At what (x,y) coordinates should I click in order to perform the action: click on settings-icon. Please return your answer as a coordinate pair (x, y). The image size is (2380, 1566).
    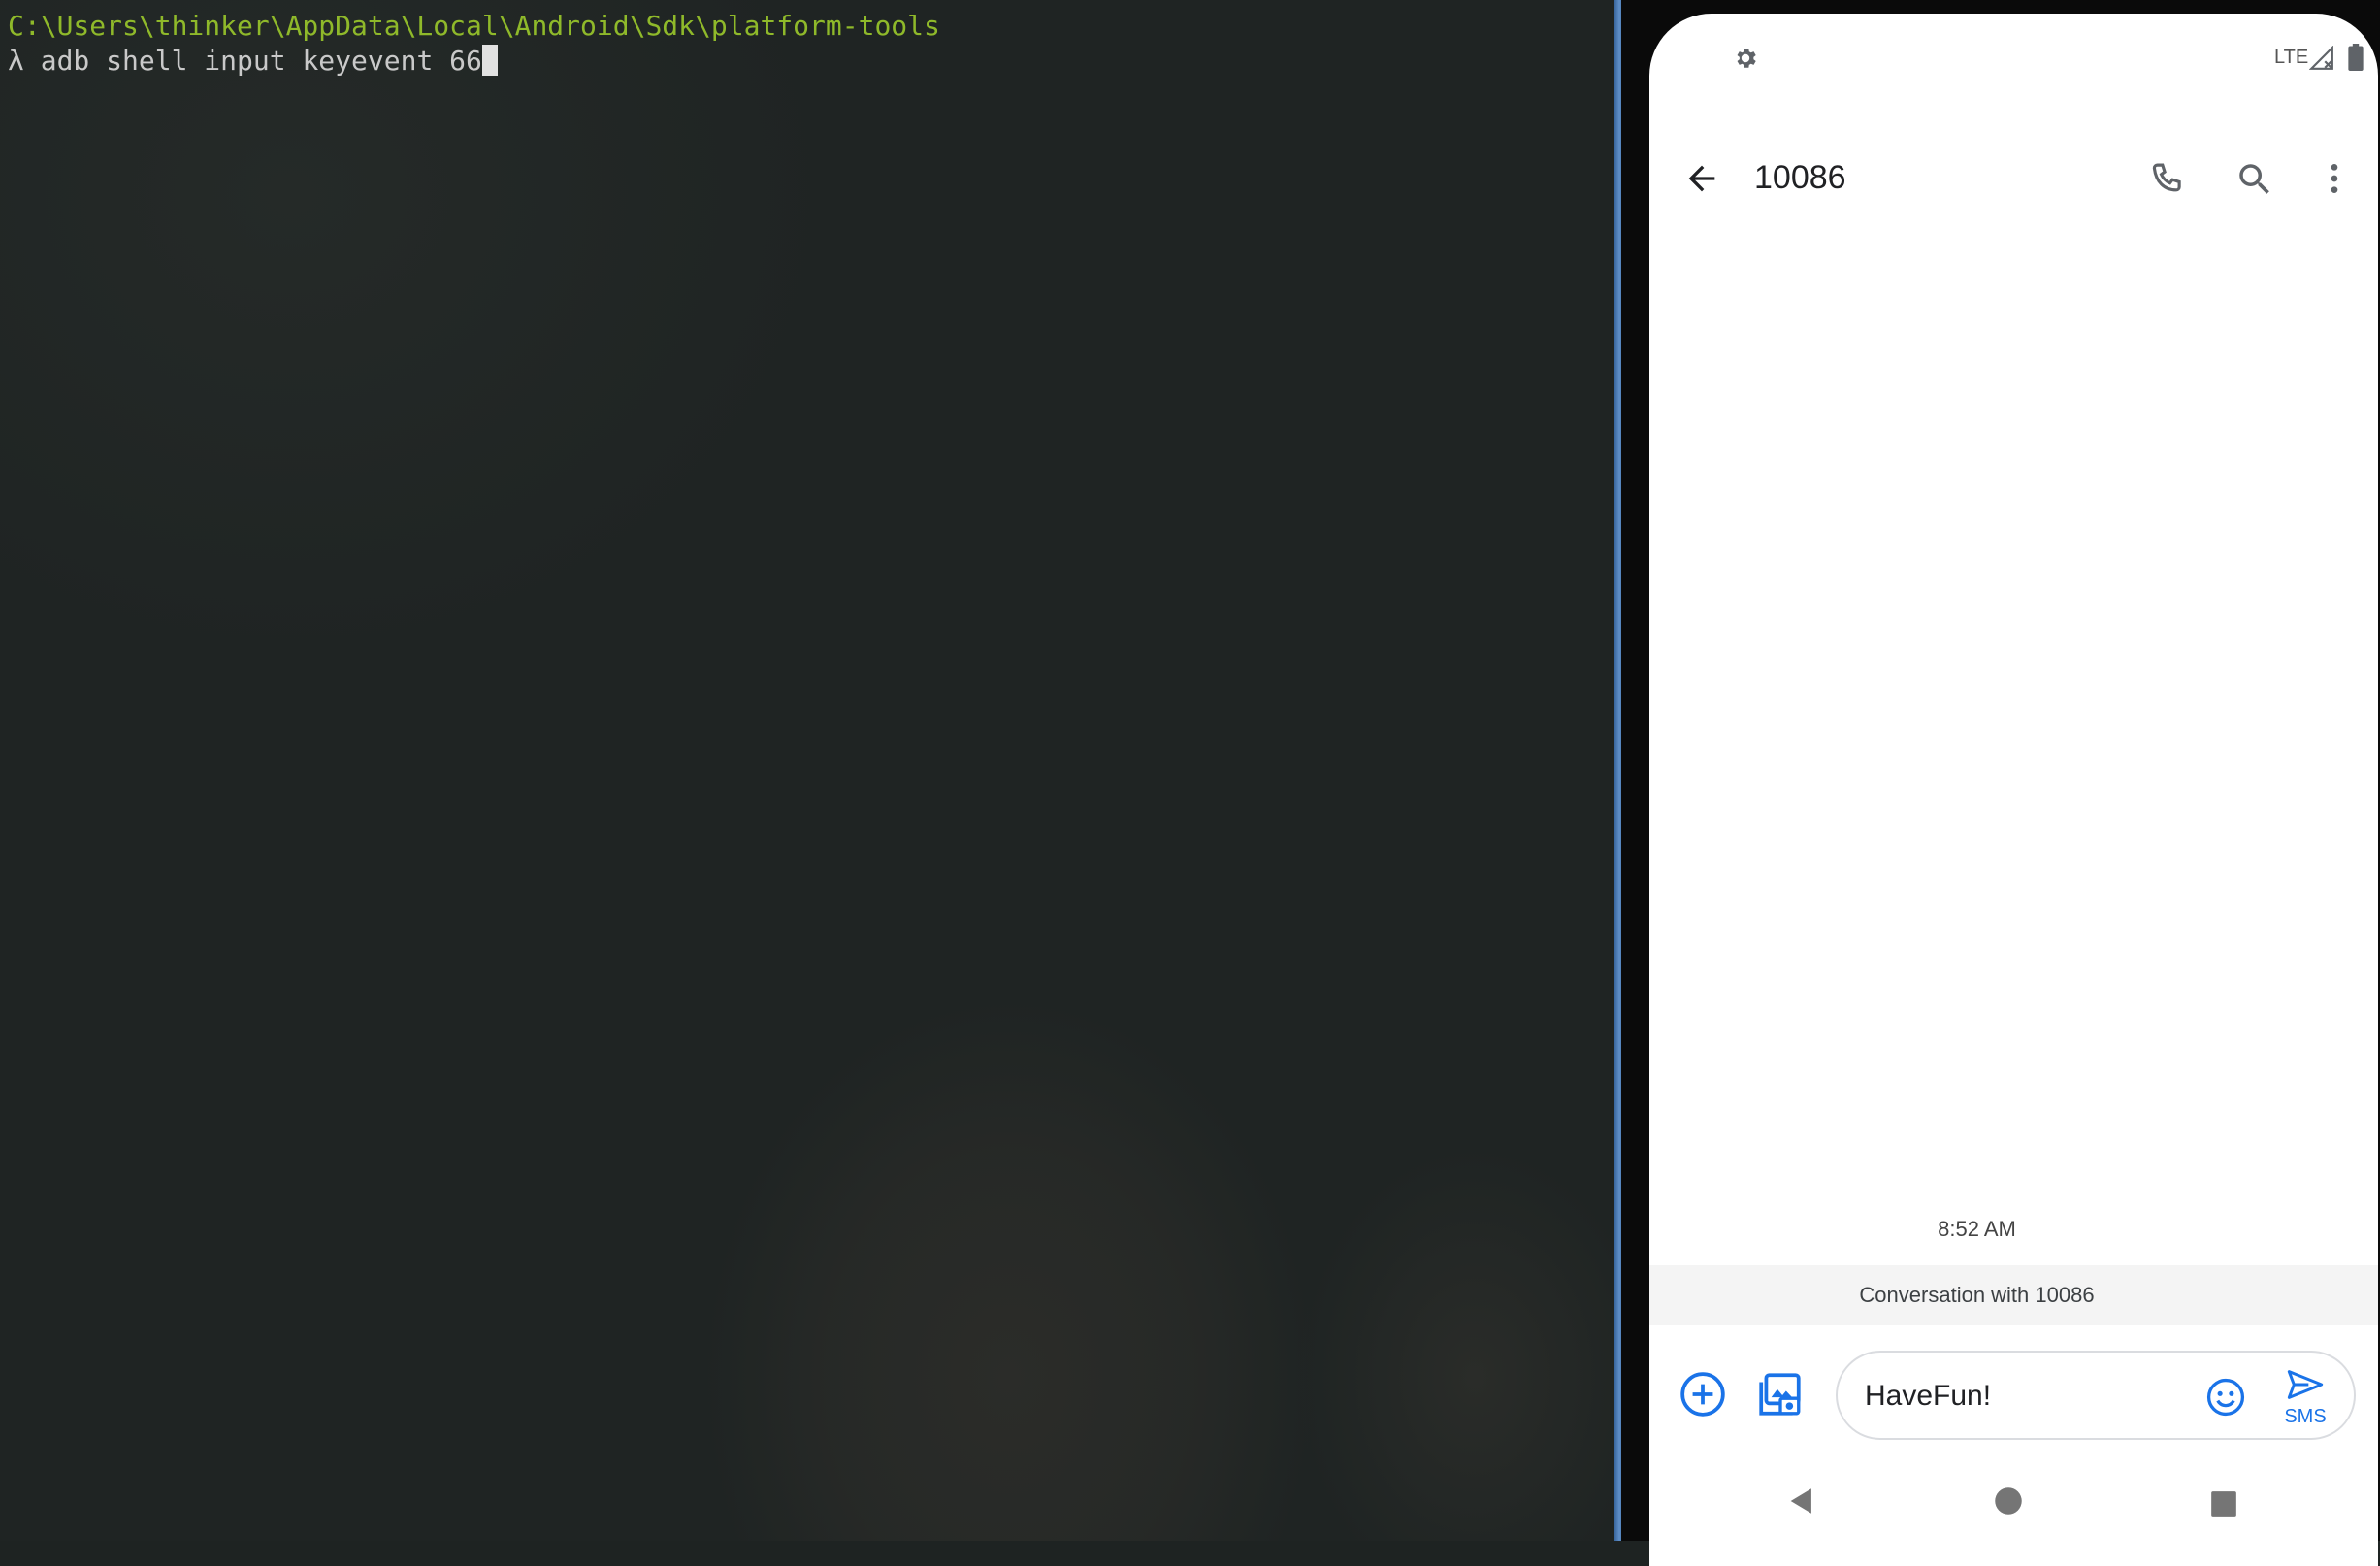
    Looking at the image, I should click on (1745, 58).